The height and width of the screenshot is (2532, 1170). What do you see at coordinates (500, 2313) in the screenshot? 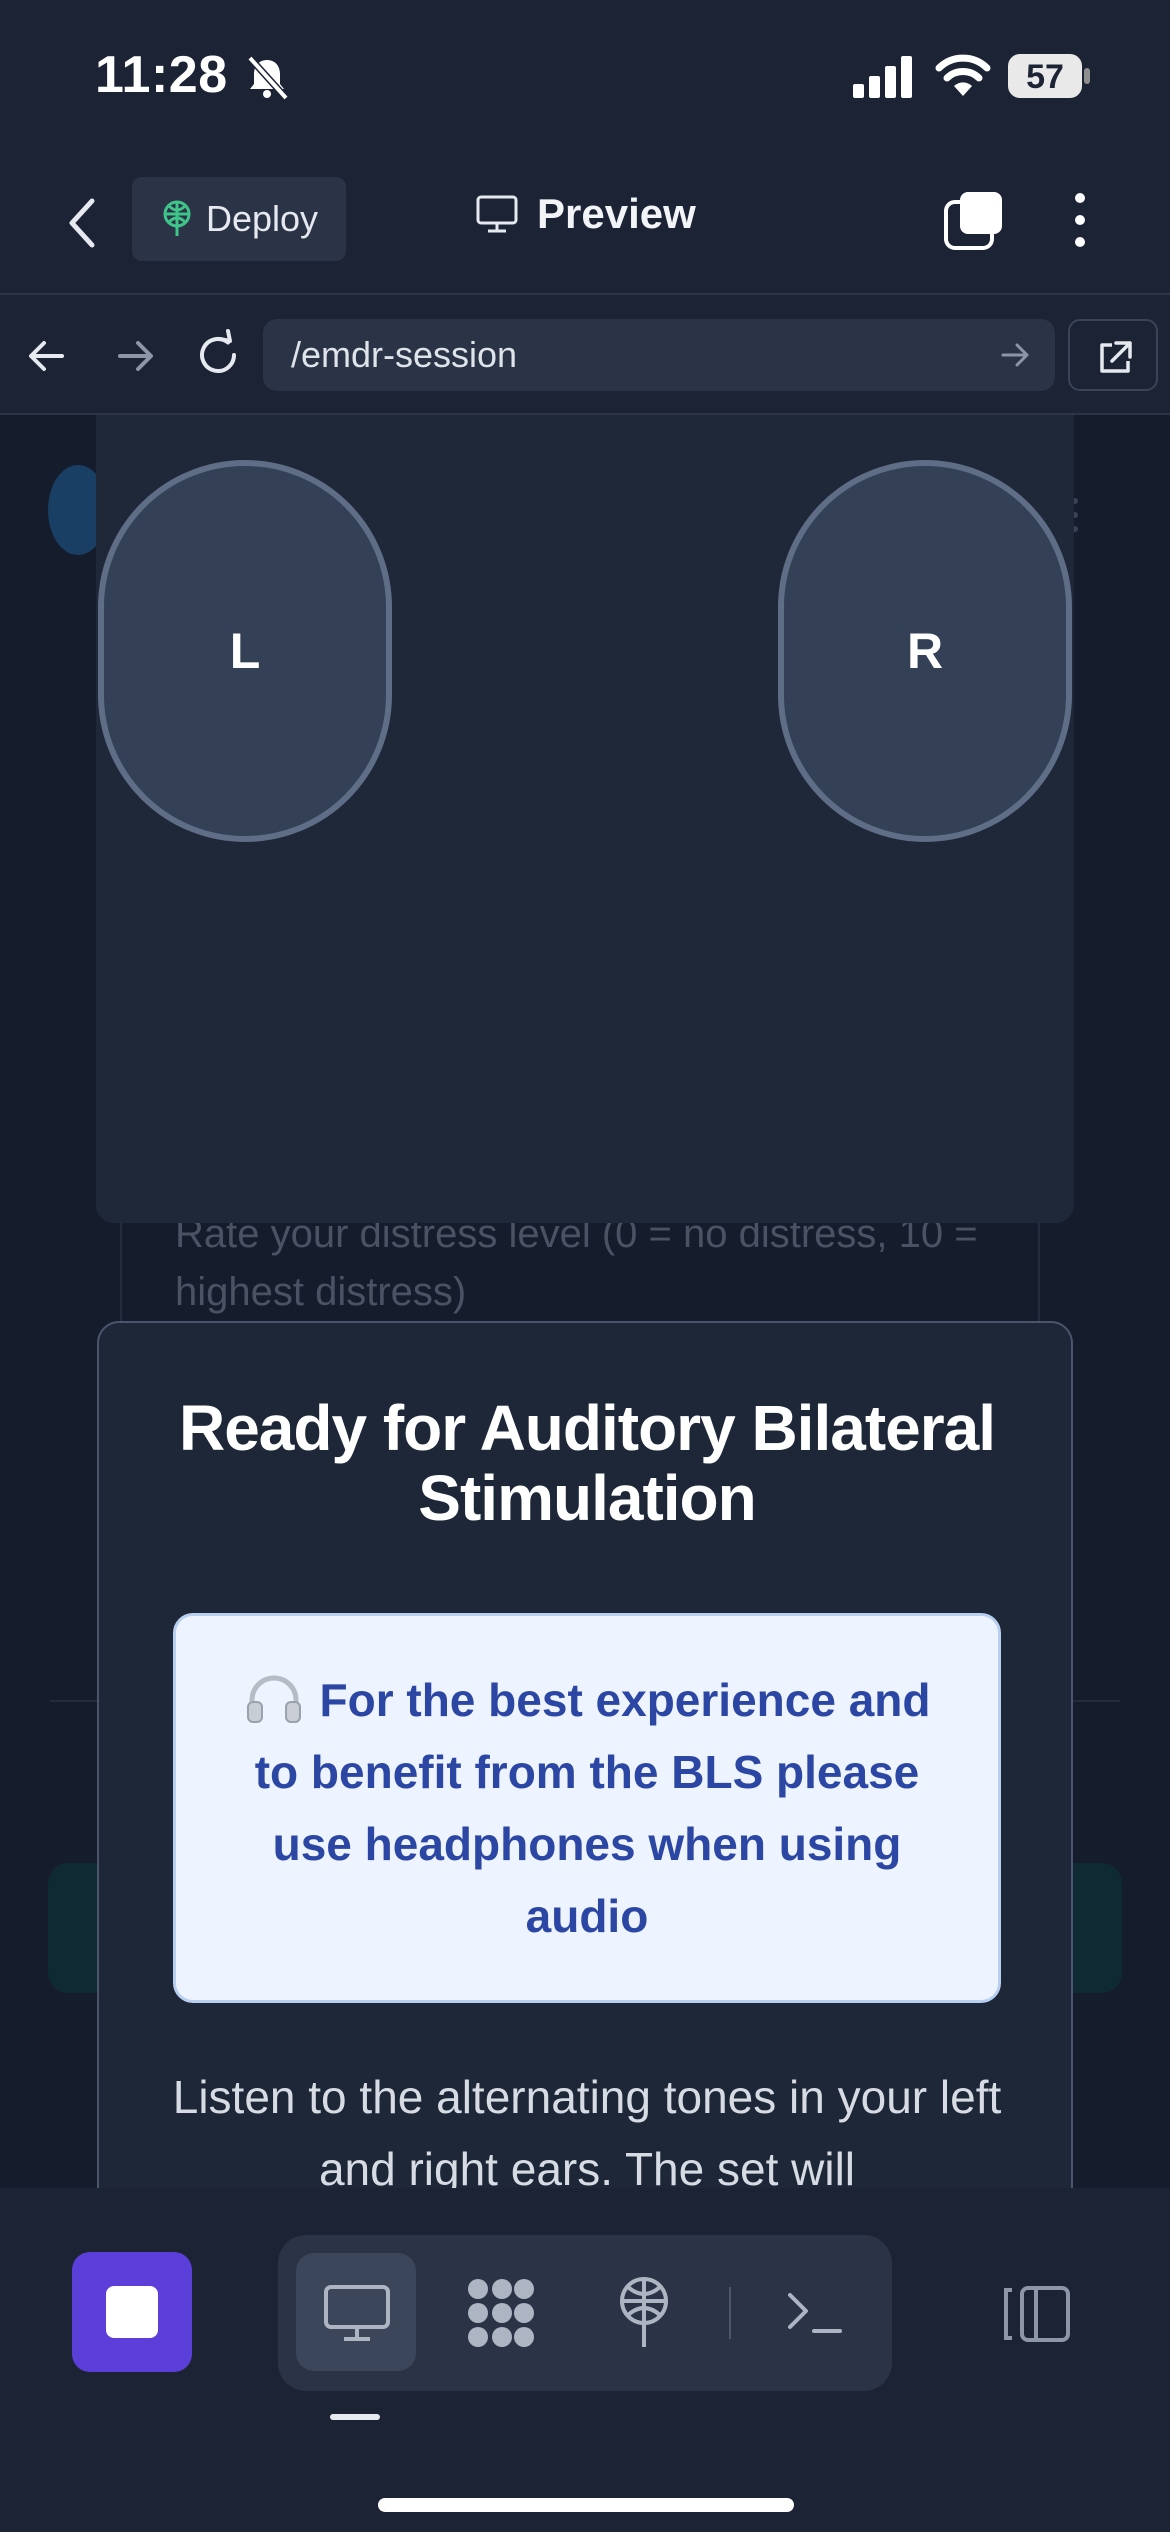
I see `grid-icon` at bounding box center [500, 2313].